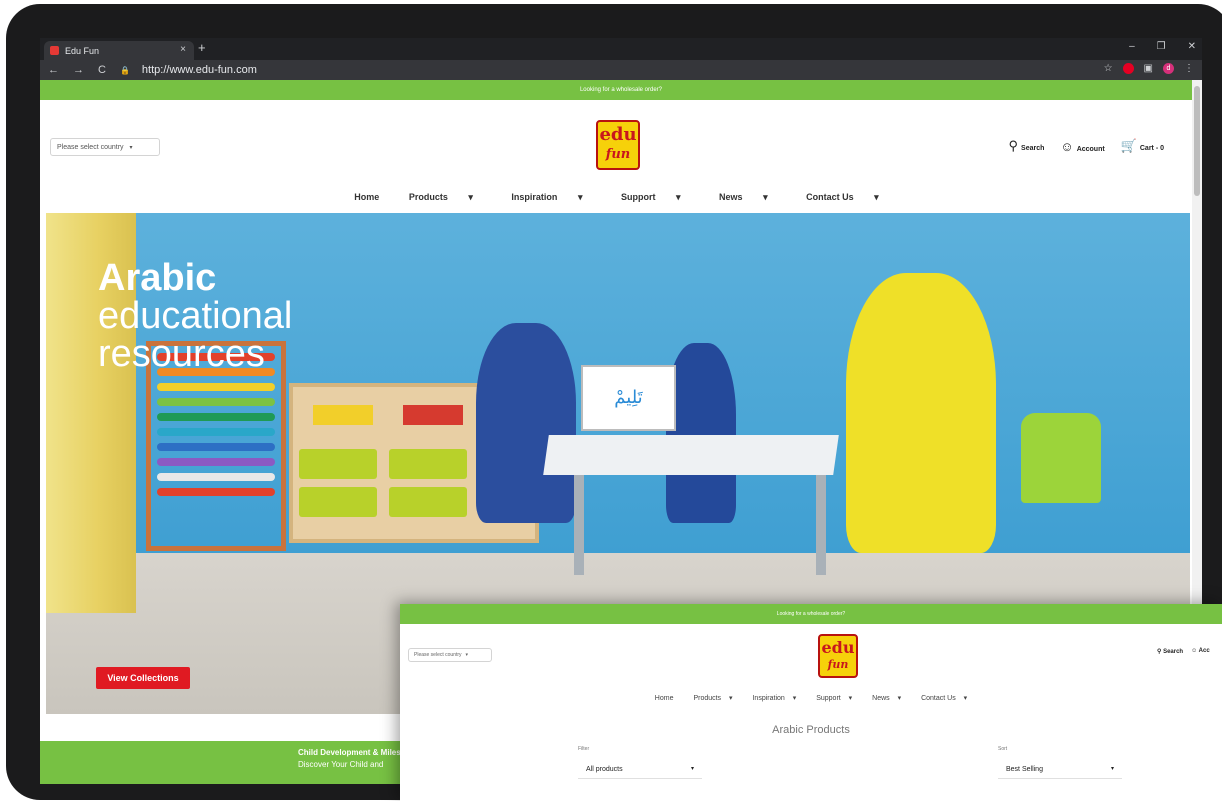 Image resolution: width=1222 pixels, height=801 pixels. What do you see at coordinates (1128, 68) in the screenshot?
I see `pinterest-icon` at bounding box center [1128, 68].